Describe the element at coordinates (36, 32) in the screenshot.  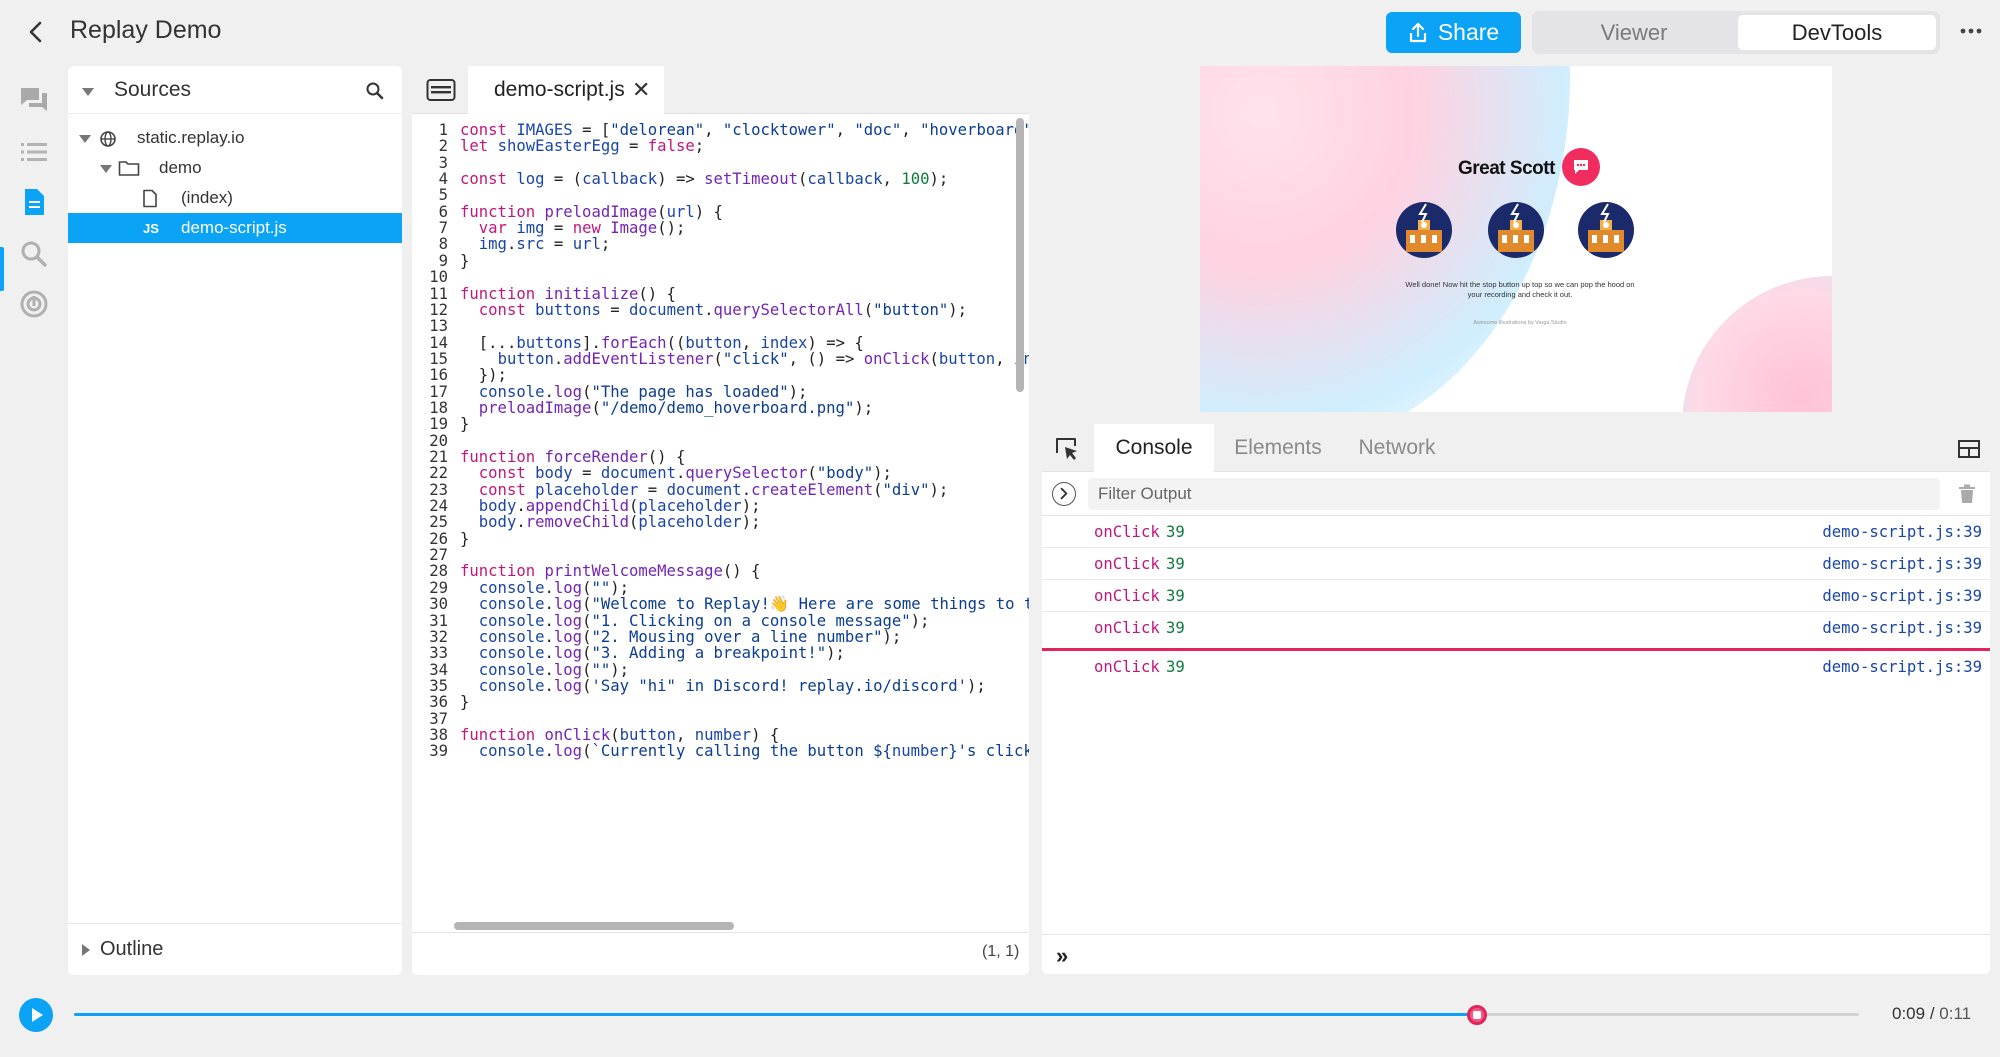
I see `back-arrow-icon` at that location.